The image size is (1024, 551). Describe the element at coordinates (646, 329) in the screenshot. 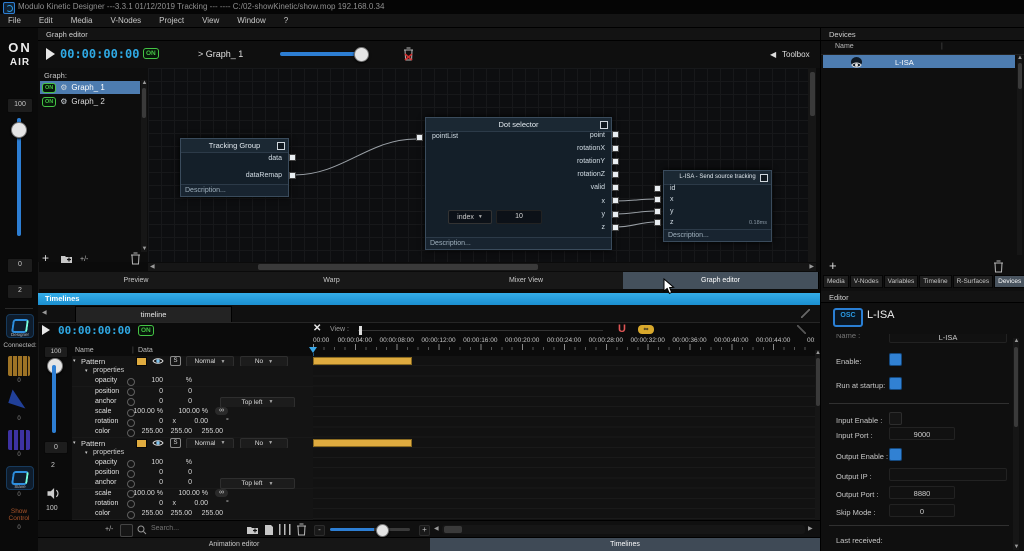

I see `loop-toggle-icon: ∞` at that location.